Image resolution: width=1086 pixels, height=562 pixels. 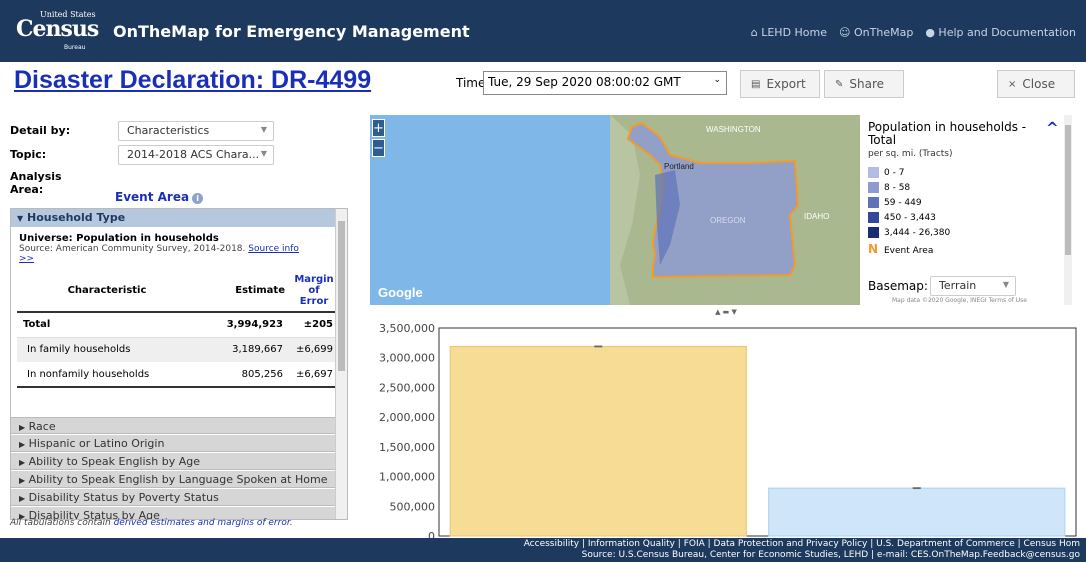 I want to click on section-race: ▶ Race, so click(x=179, y=425).